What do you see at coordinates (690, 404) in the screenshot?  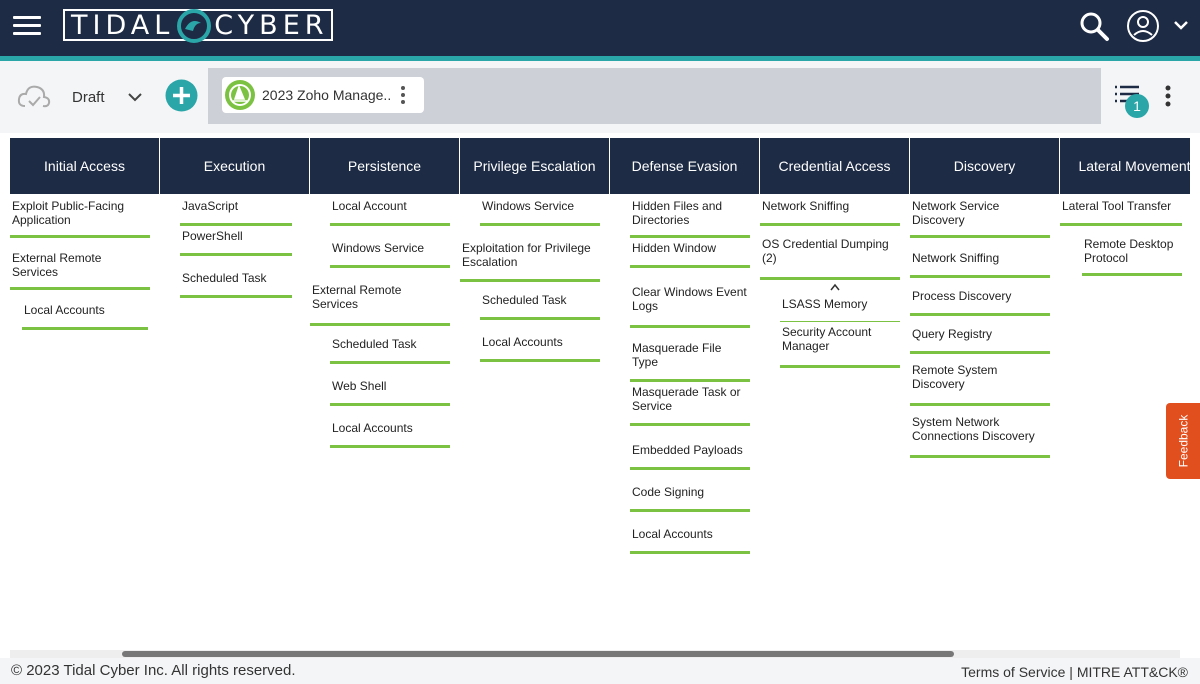 I see `technique-cell: Masquerade Task or Service` at bounding box center [690, 404].